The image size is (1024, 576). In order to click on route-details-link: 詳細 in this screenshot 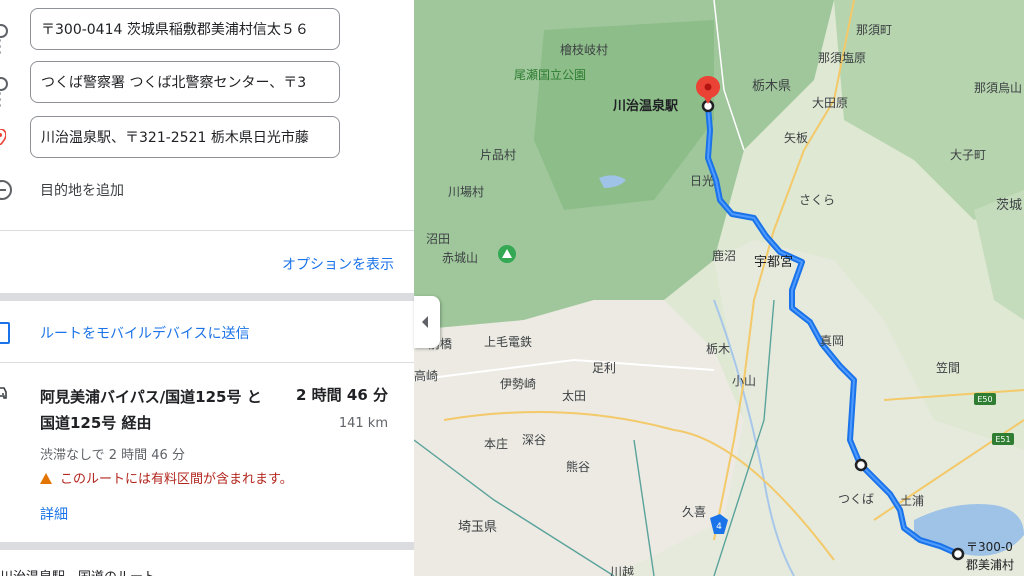, I will do `click(54, 514)`.